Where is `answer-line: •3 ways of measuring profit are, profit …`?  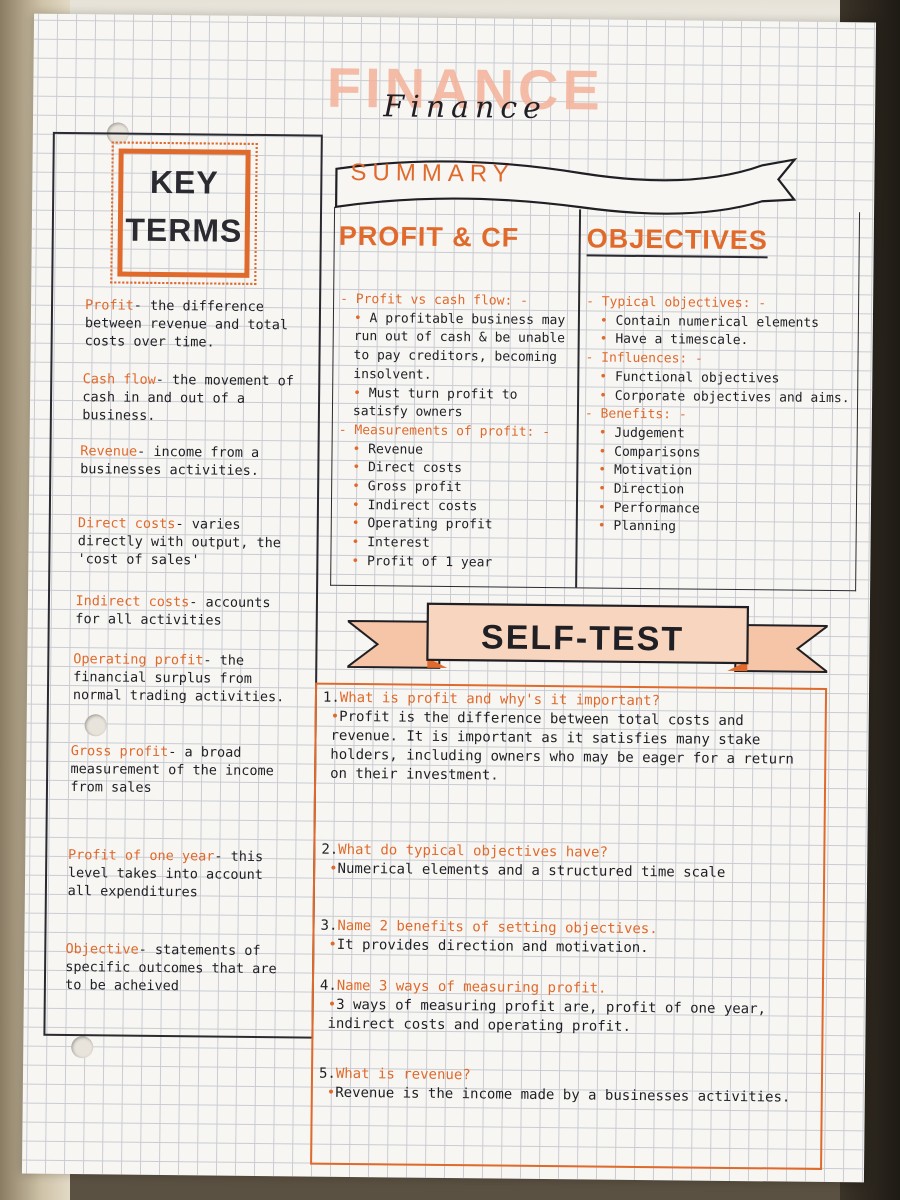
answer-line: •3 ways of measuring profit are, profit … is located at coordinates (567, 1017).